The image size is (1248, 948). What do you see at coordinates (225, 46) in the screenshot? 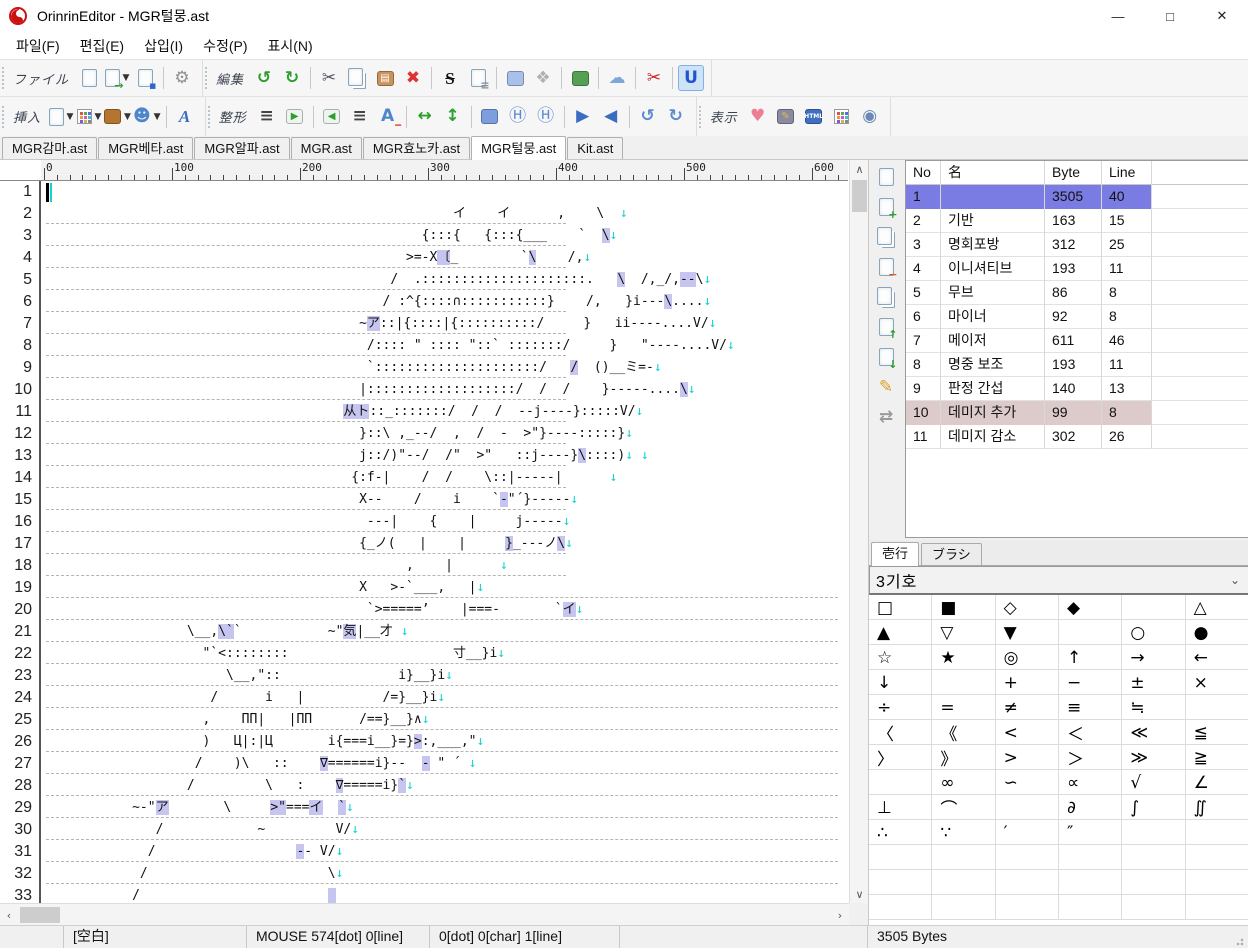
I see `menu-modify: 수정(P)` at bounding box center [225, 46].